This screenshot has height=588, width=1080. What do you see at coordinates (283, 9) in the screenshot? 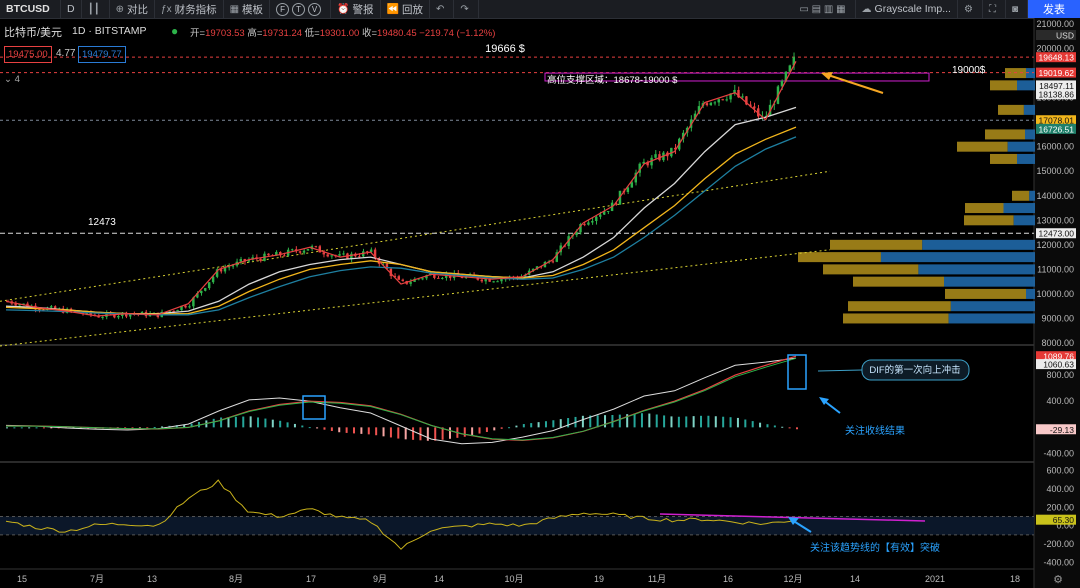
I see `f-circle-icon: F` at bounding box center [283, 9].